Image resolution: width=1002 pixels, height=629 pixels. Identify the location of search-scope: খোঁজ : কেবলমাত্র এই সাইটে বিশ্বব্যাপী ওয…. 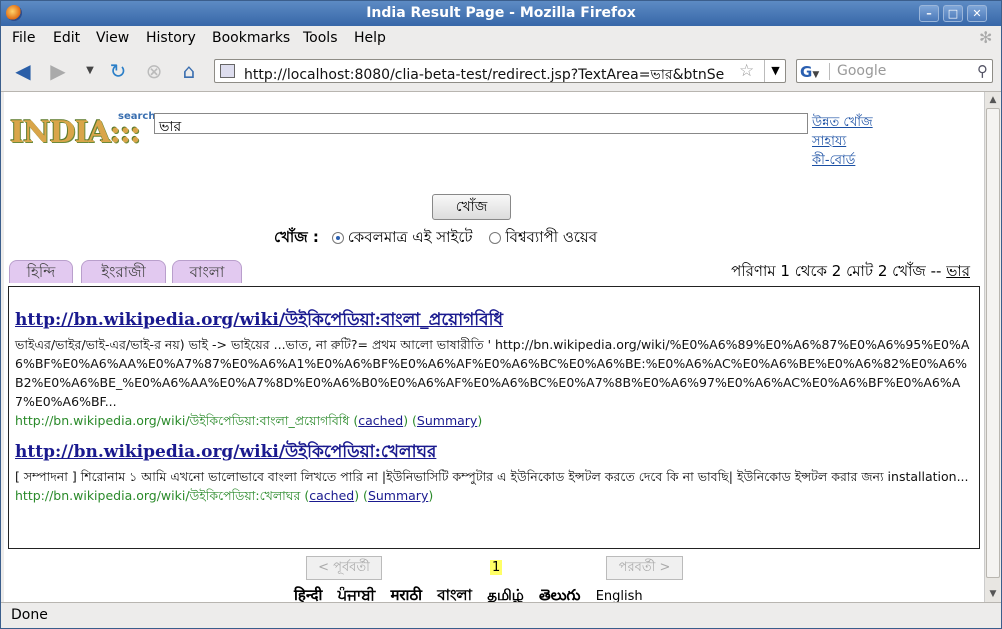
(435, 238).